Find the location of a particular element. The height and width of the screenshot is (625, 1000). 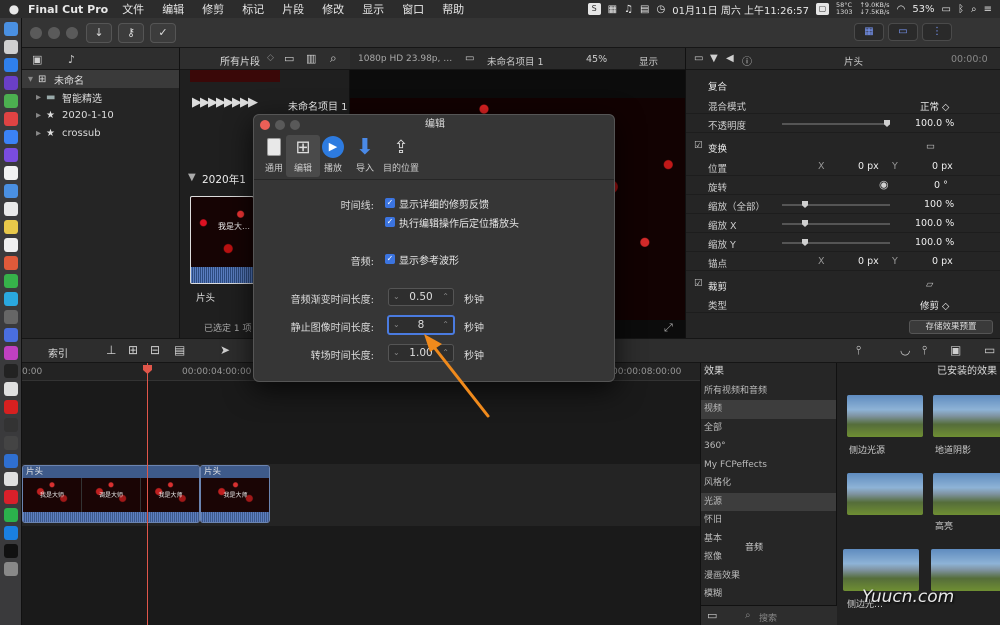

checkbox-detailed-trim: ✓ is located at coordinates (390, 203).